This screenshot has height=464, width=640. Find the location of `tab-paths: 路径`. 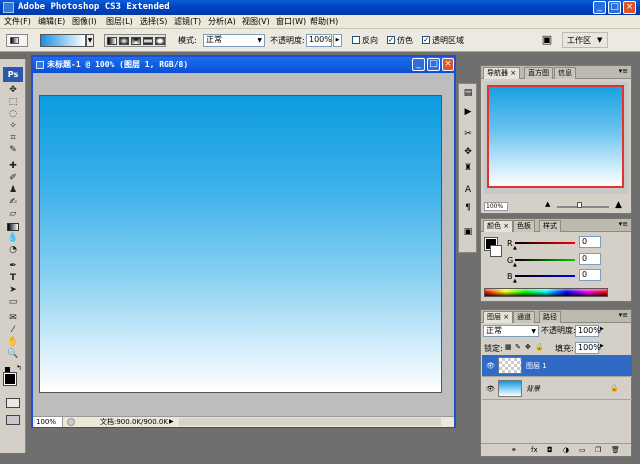

tab-paths: 路径 is located at coordinates (550, 317).